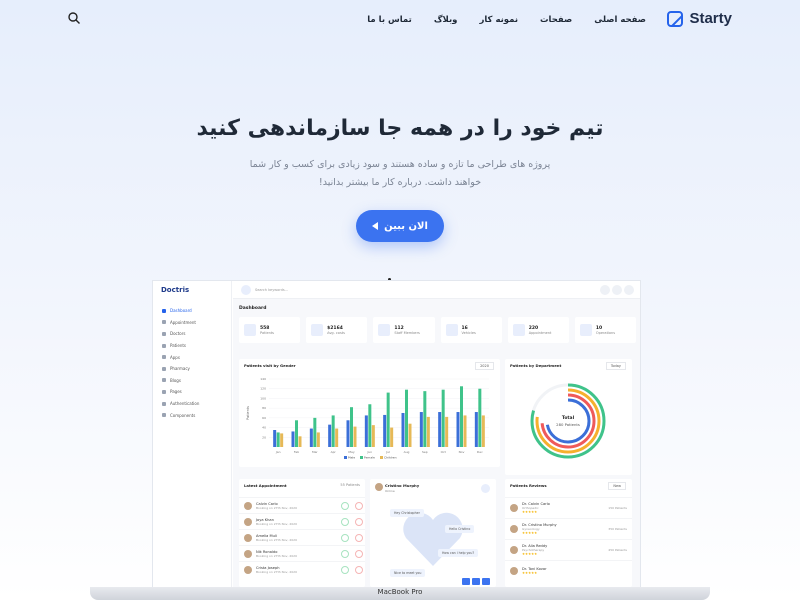 The height and width of the screenshot is (600, 800). Describe the element at coordinates (605, 290) in the screenshot. I see `settings-icon` at that location.